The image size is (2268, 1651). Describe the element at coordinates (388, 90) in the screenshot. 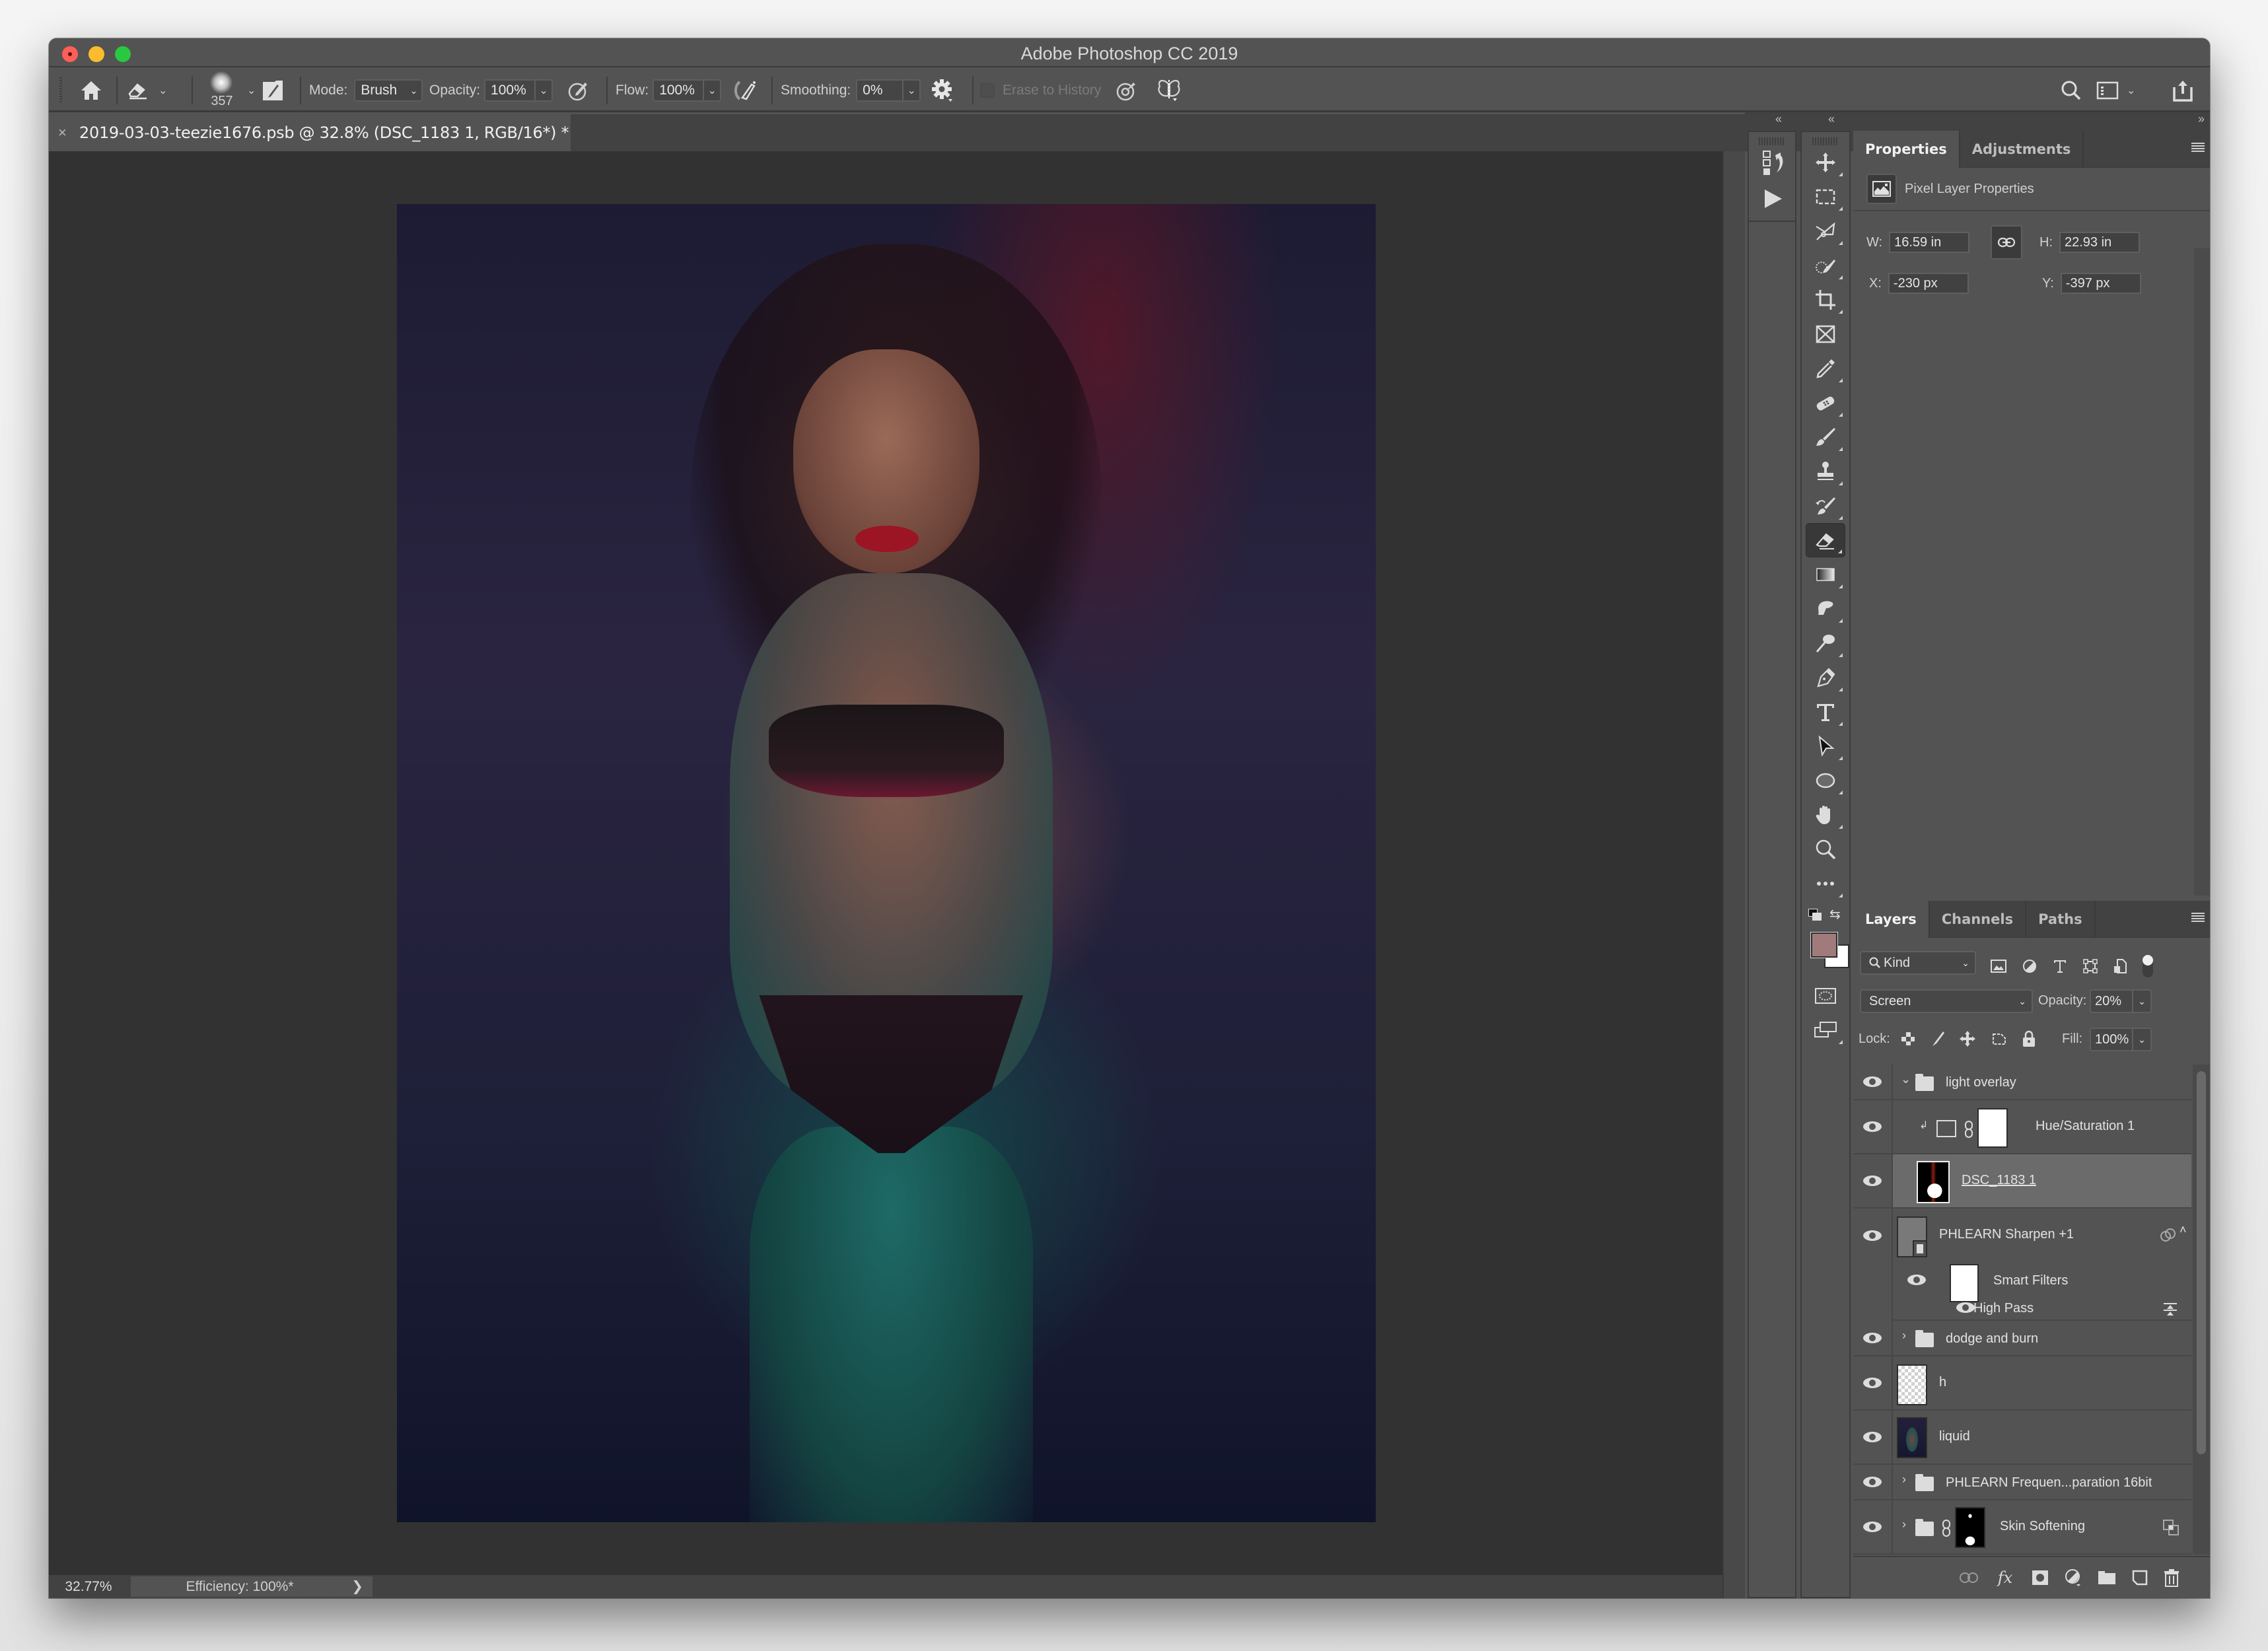

I see `mode-select: Brush ⌄` at that location.